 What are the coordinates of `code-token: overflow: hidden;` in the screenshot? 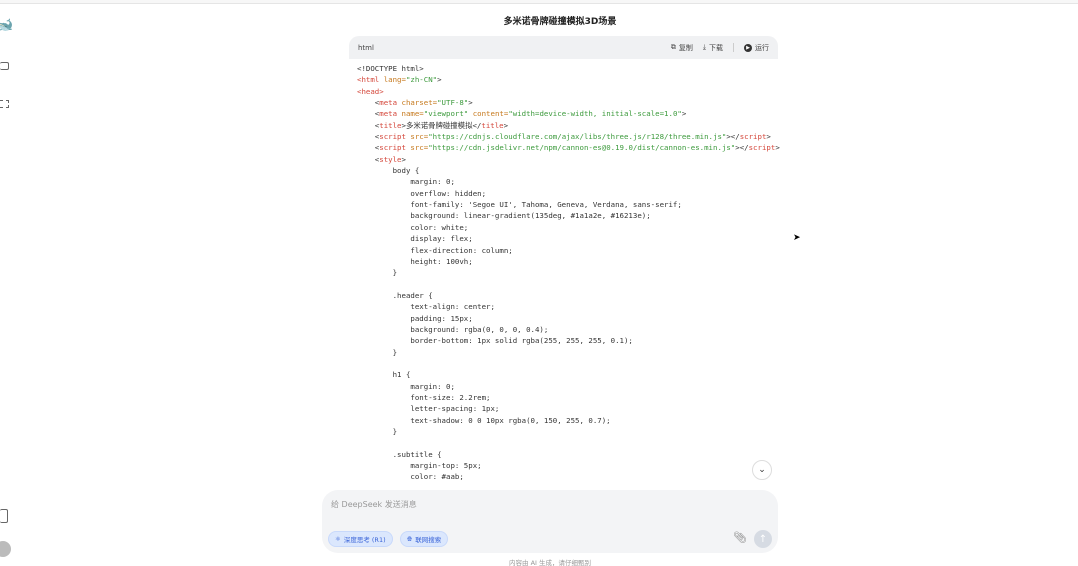 It's located at (422, 193).